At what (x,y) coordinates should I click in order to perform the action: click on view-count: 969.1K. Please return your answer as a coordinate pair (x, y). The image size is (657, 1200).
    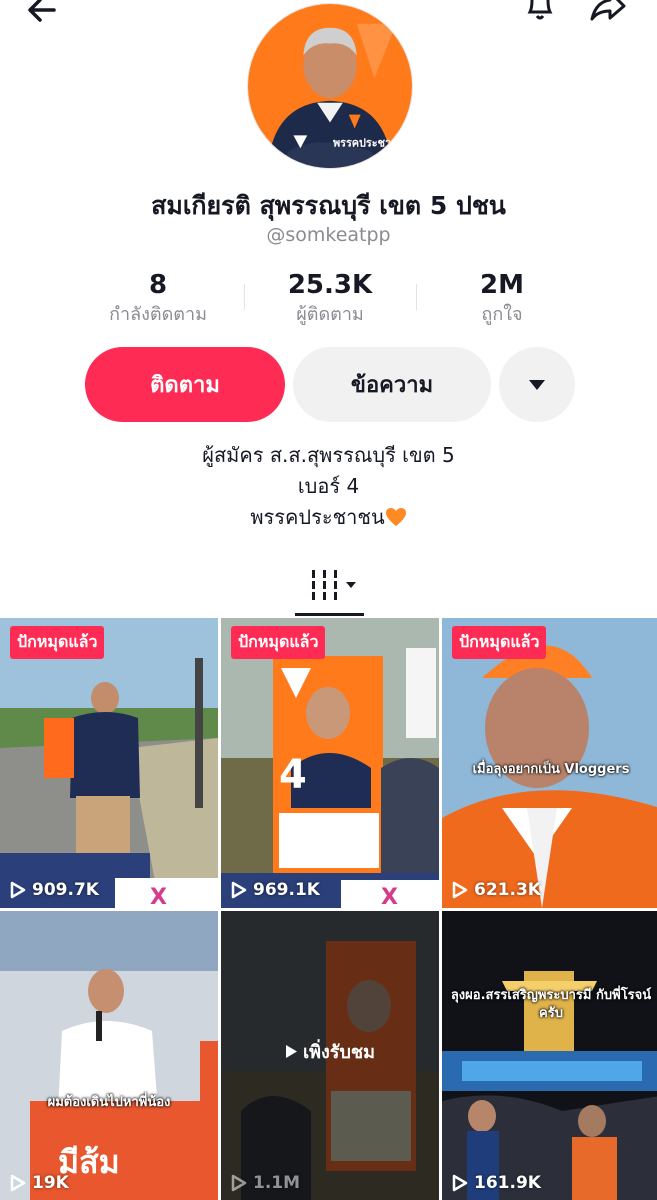
    Looking at the image, I should click on (275, 890).